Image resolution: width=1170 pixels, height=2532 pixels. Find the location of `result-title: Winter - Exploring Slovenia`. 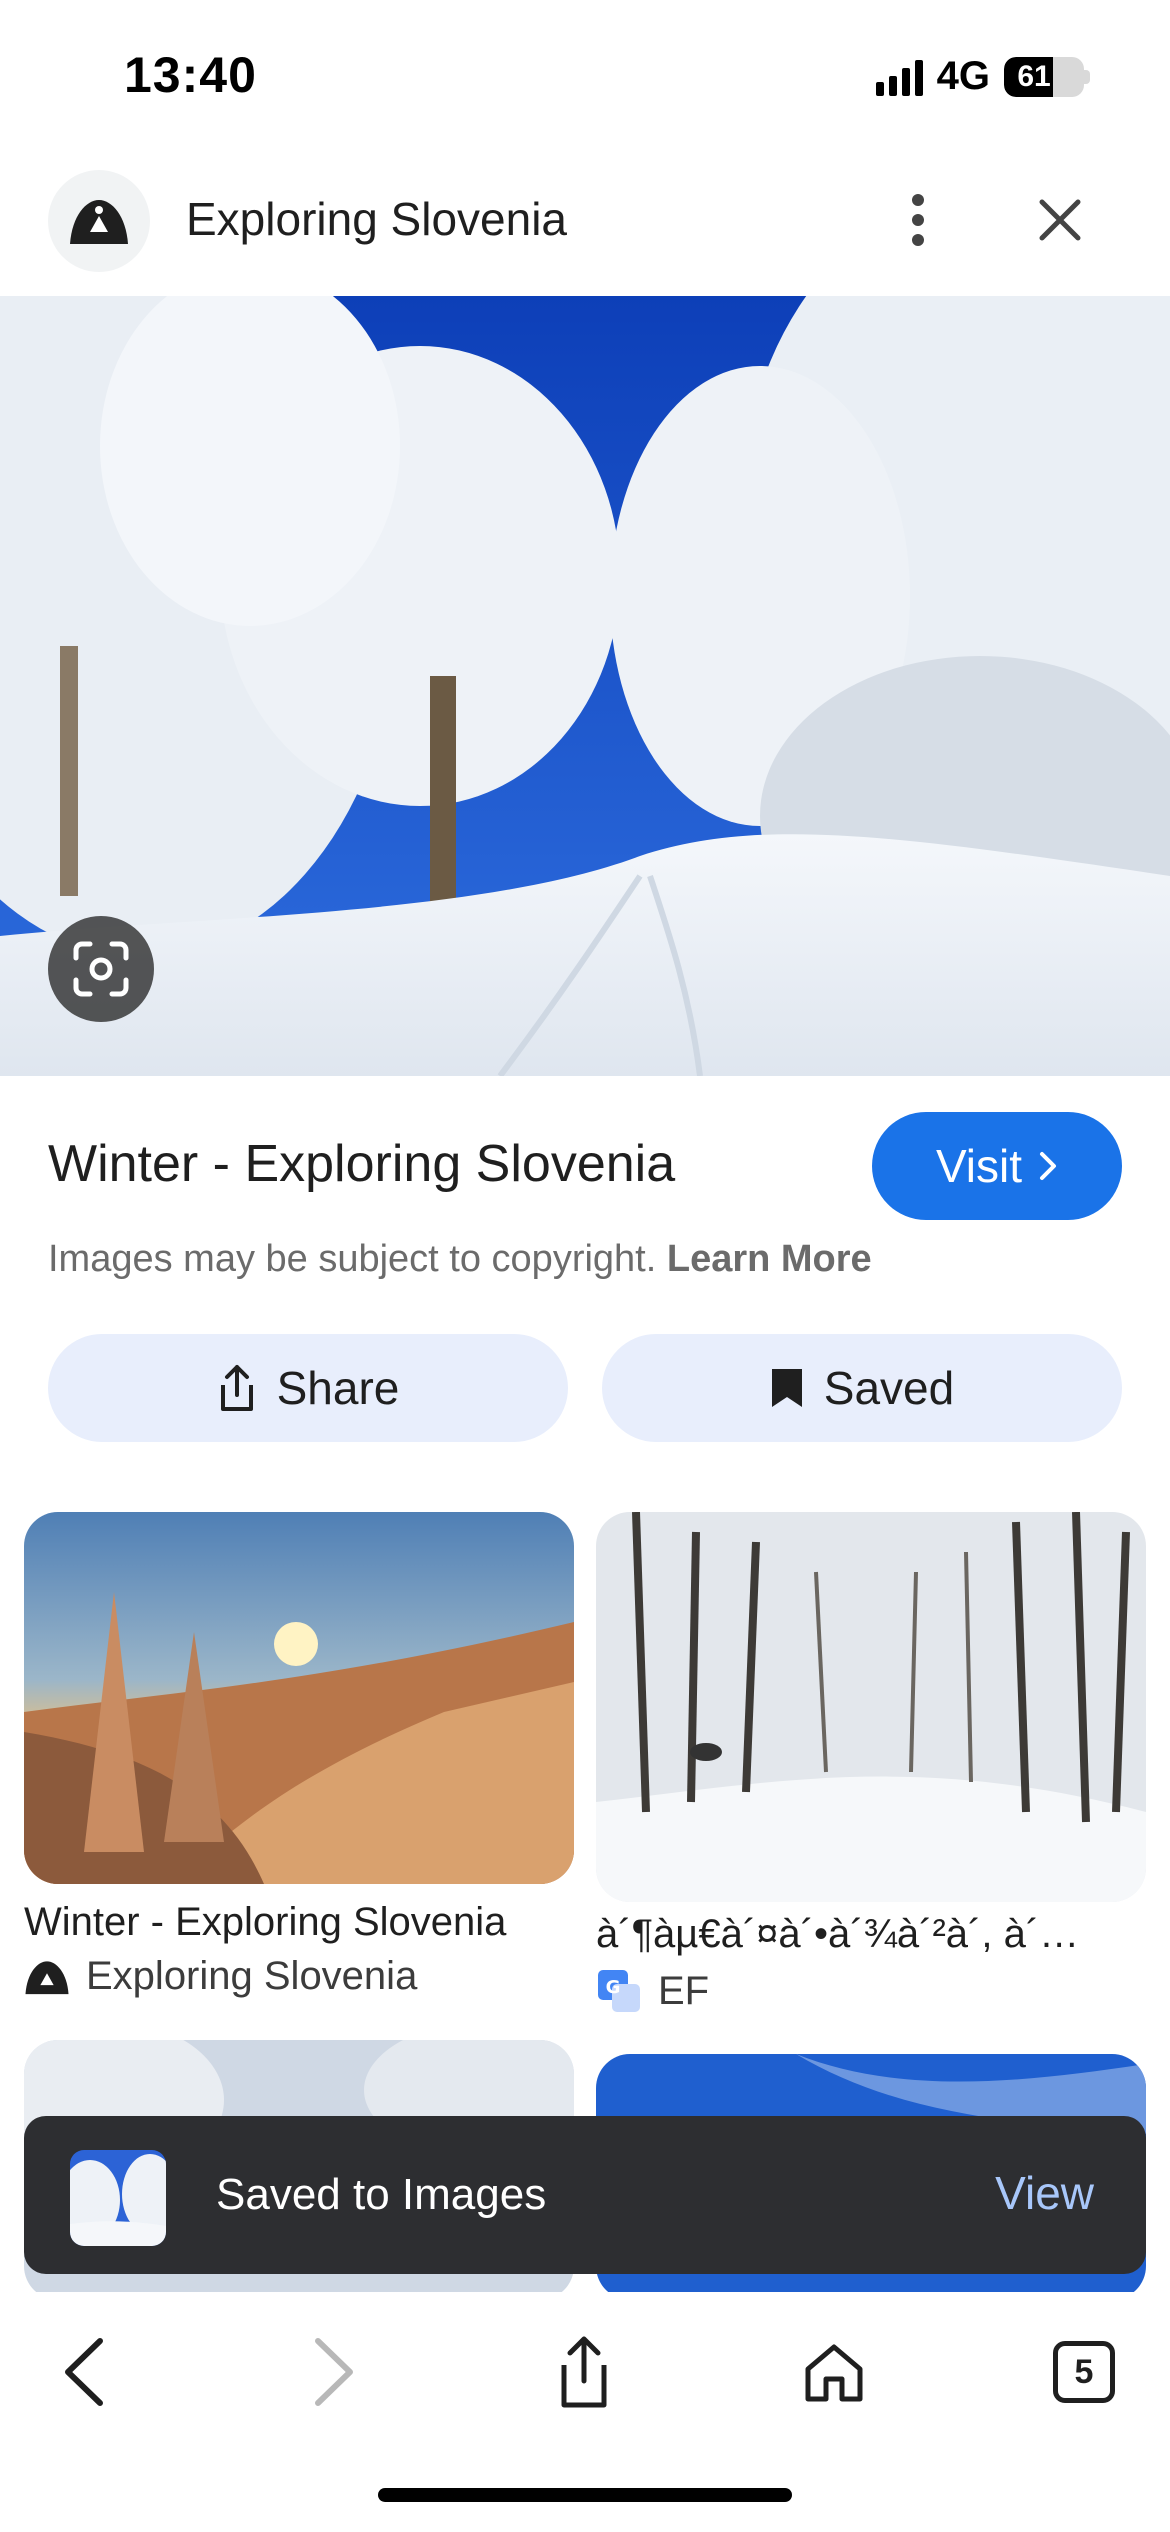

result-title: Winter - Exploring Slovenia is located at coordinates (362, 1164).